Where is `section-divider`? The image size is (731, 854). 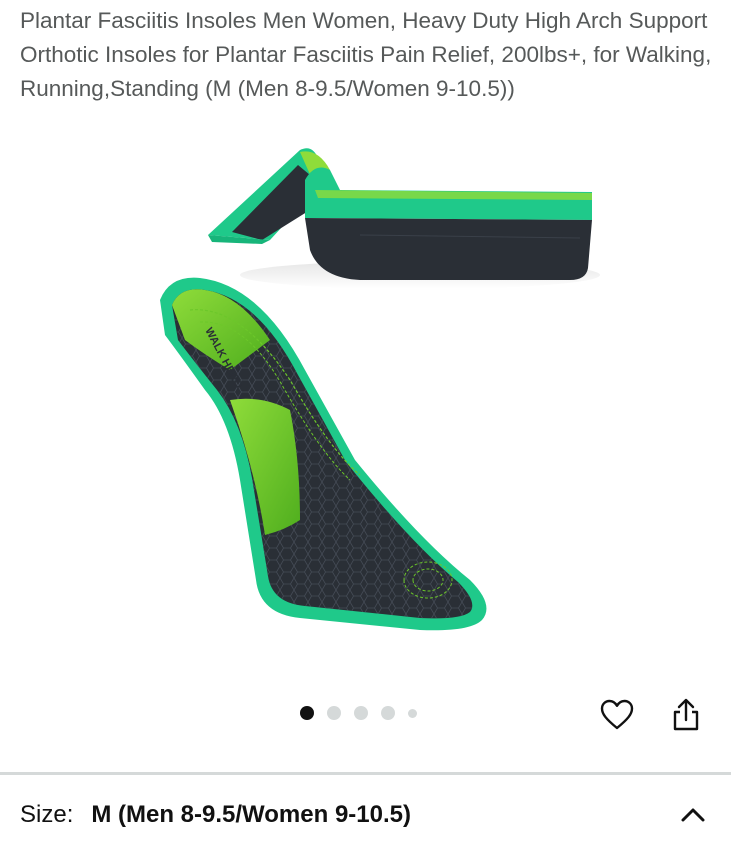
section-divider is located at coordinates (365, 773).